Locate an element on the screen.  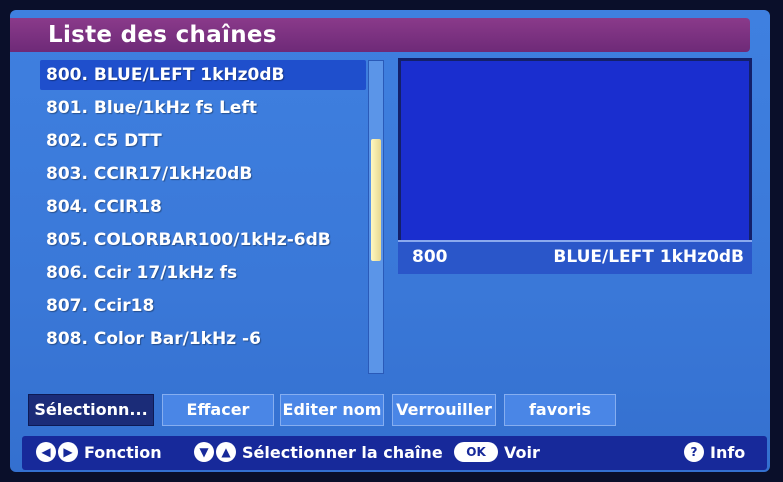
channel-row: 808. Color Bar/1kHz -6 is located at coordinates (203, 339).